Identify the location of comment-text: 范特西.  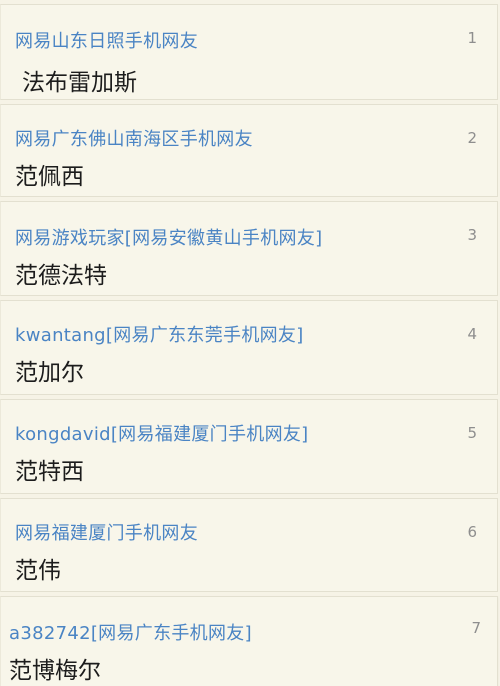
(49, 472).